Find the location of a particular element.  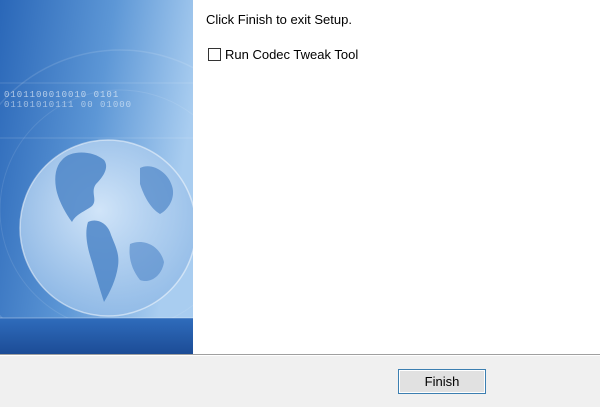

finish-message: Click Finish to exit Setup. is located at coordinates (279, 19).